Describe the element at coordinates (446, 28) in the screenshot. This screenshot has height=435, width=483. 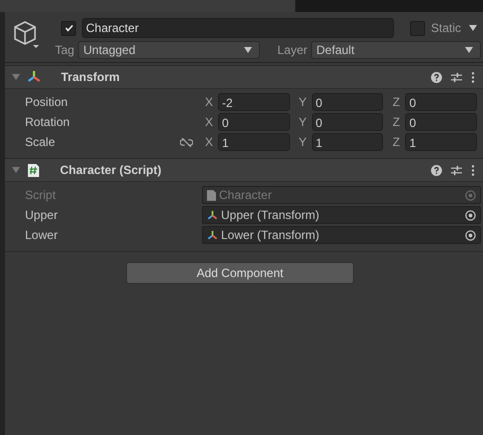
I see `static-label: Static` at that location.